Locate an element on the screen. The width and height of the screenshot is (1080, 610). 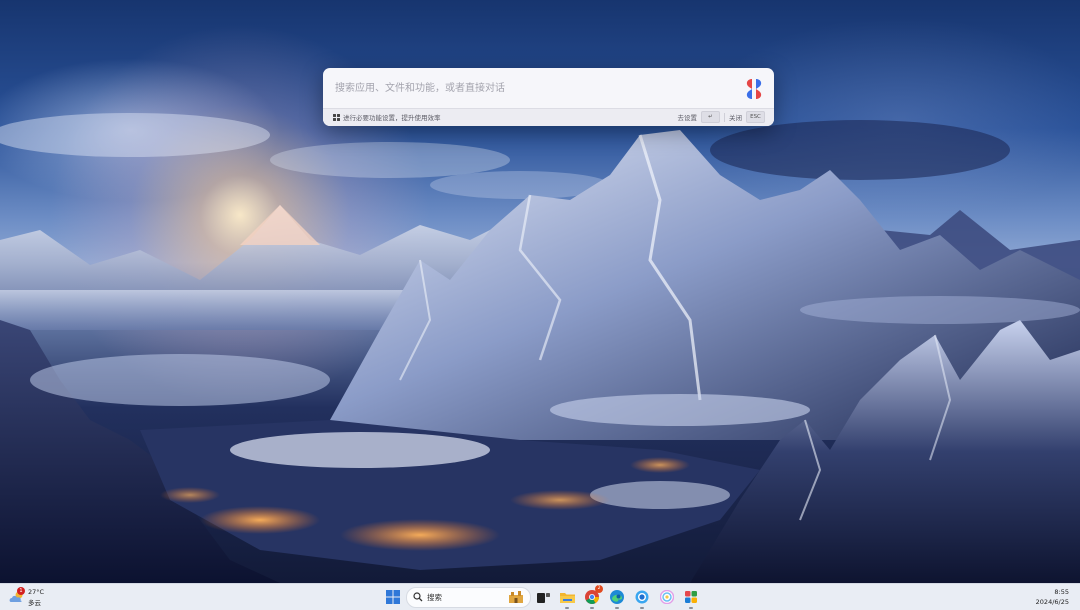
search-icon is located at coordinates (418, 597).